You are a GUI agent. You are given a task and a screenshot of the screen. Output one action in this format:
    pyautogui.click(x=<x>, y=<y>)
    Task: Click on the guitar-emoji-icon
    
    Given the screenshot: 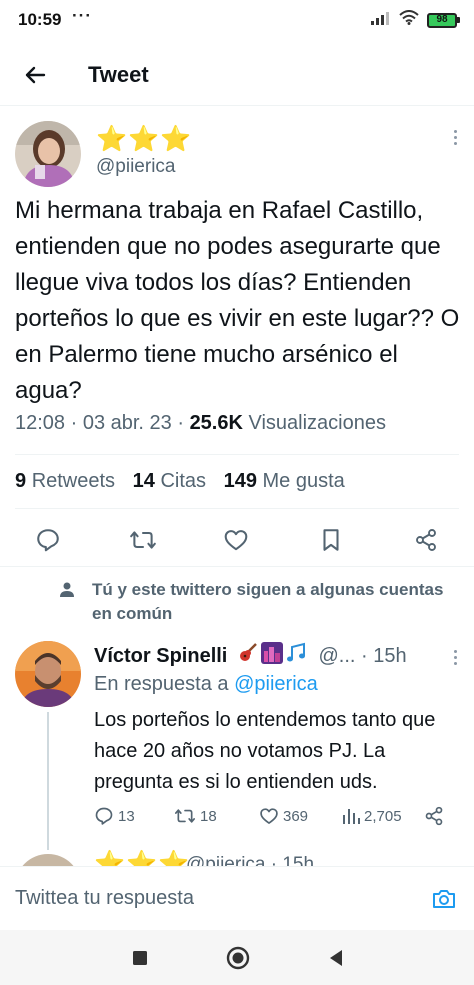 What is the action you would take?
    pyautogui.click(x=248, y=652)
    